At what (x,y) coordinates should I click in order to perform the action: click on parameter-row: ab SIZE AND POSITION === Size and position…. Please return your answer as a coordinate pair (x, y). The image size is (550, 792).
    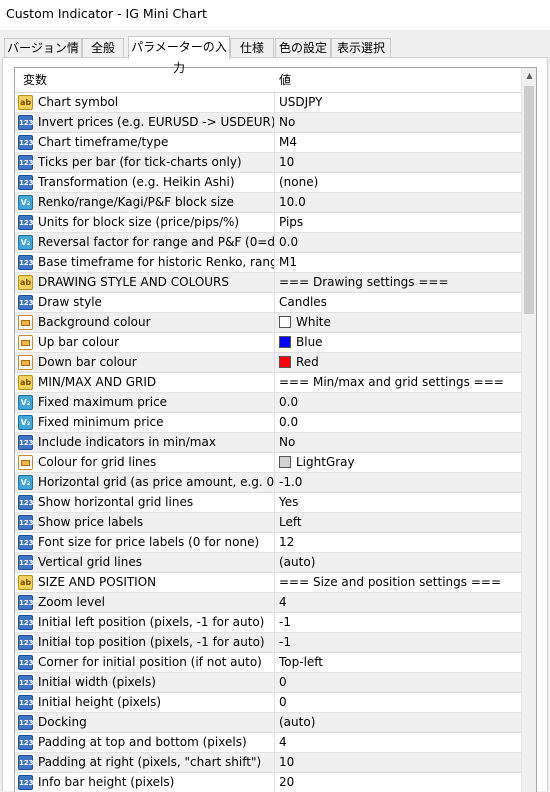
    Looking at the image, I should click on (275, 583).